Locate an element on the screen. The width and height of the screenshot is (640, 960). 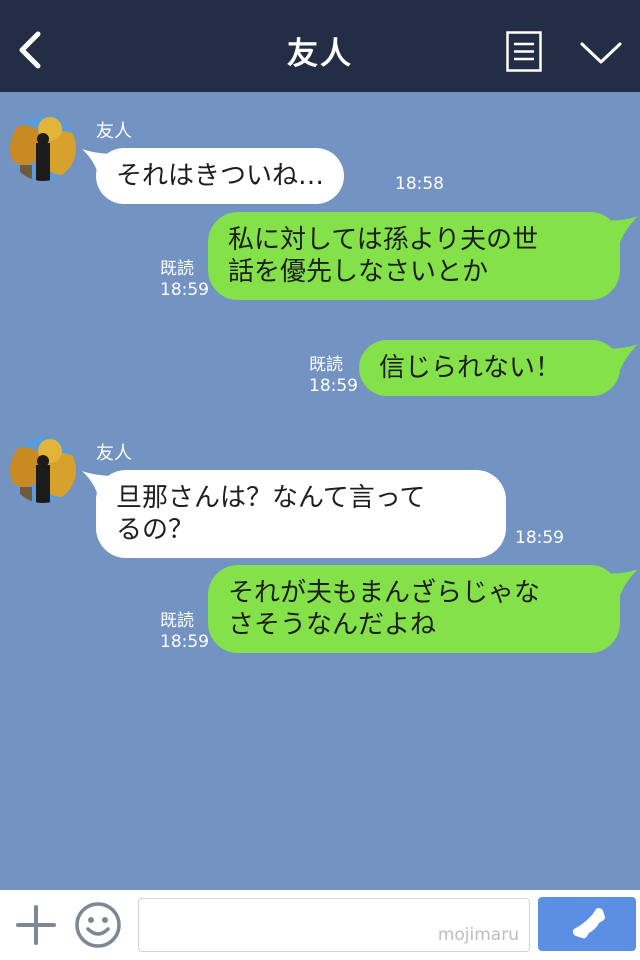
message-bubble-outgoing: それが夫もまんざらじゃな さそうなんだよね is located at coordinates (414, 609).